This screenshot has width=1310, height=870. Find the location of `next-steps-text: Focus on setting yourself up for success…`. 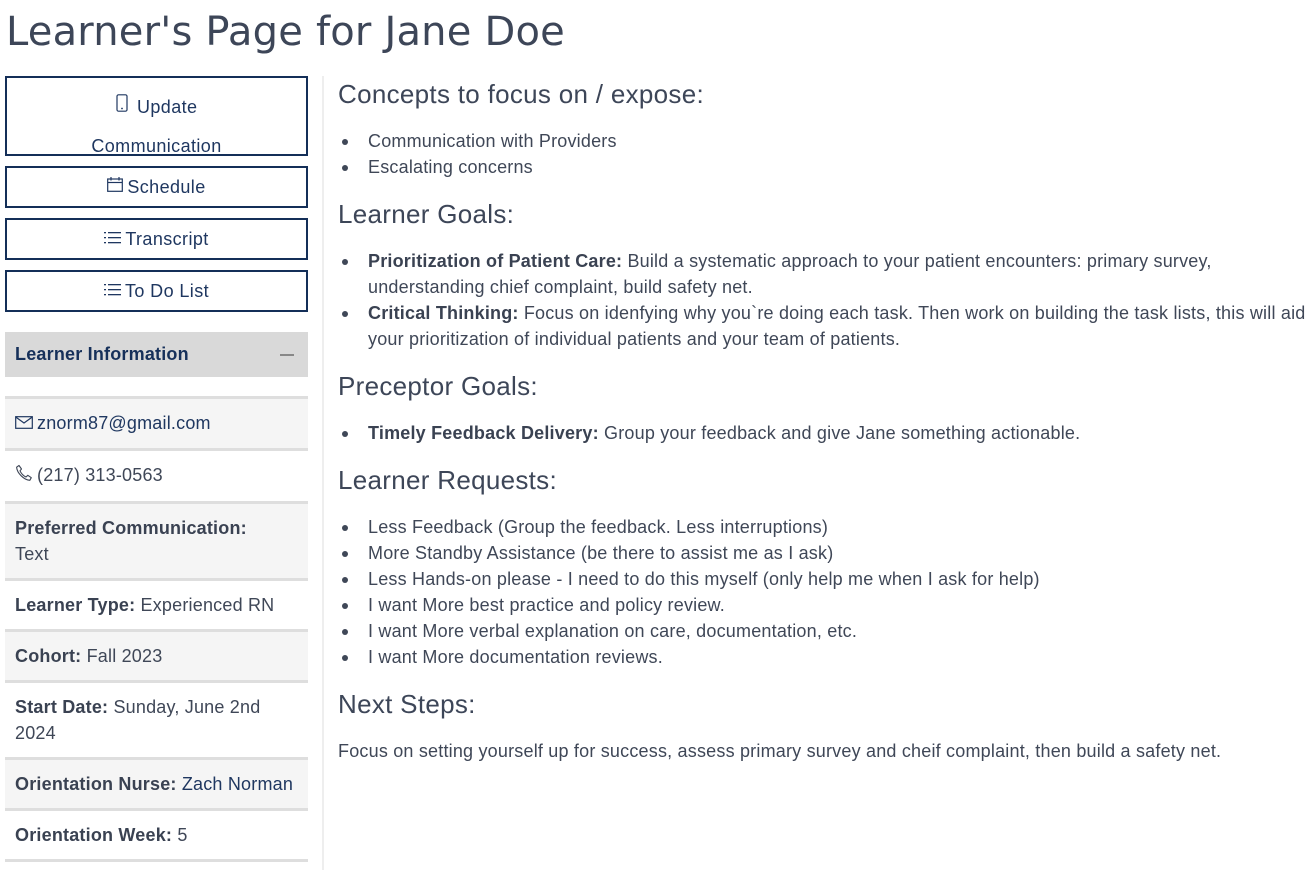

next-steps-text: Focus on setting yourself up for success… is located at coordinates (780, 751).